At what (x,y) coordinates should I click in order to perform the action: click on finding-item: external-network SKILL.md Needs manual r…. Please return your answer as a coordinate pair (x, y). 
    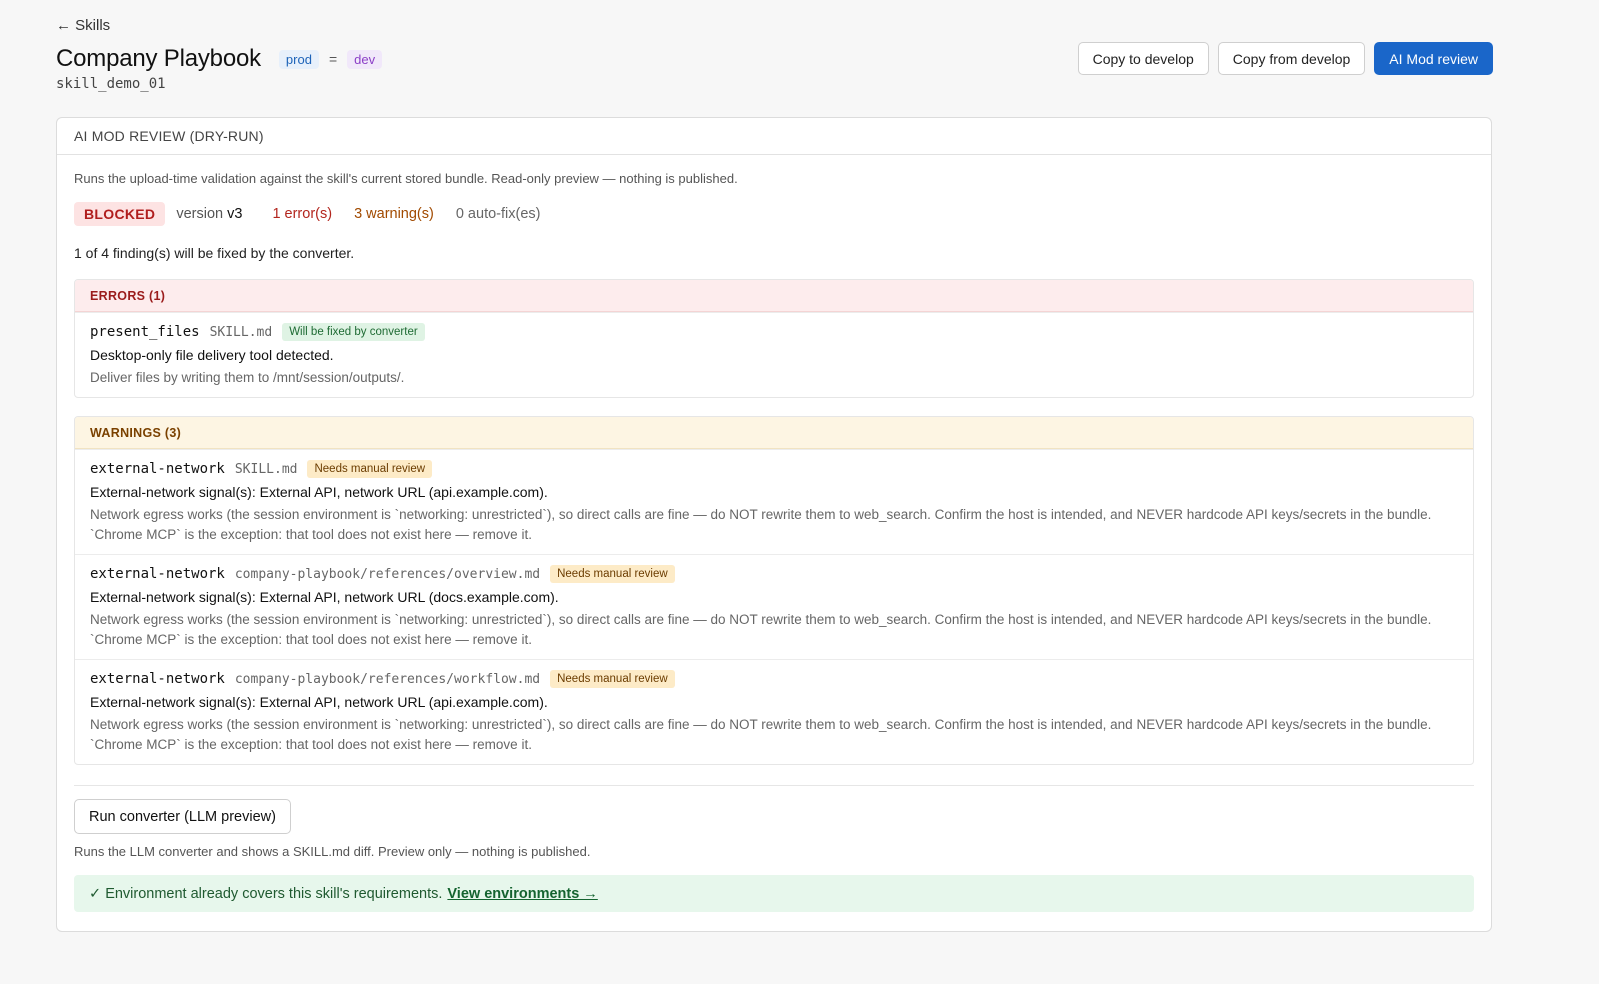
    Looking at the image, I should click on (774, 501).